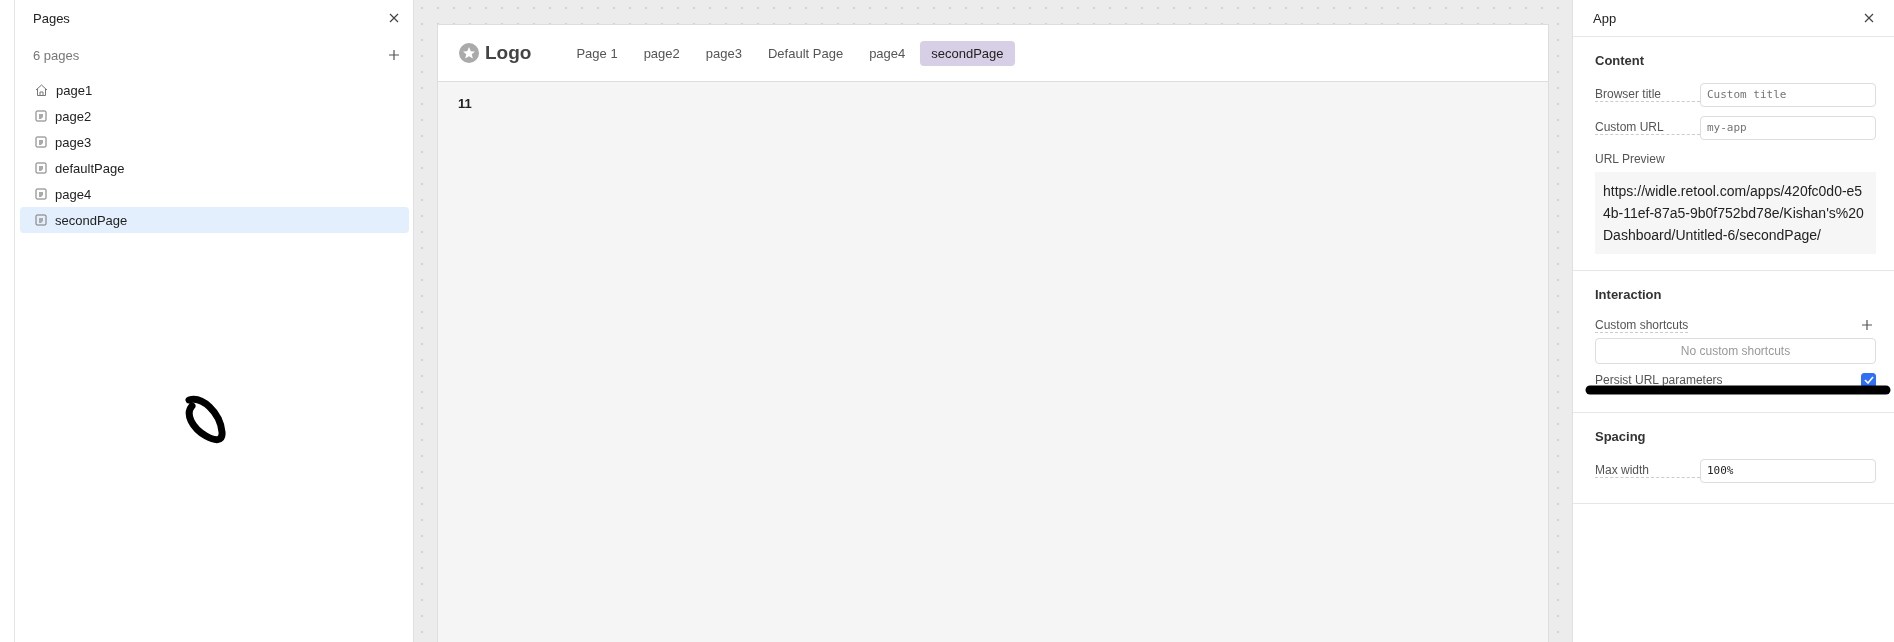 The image size is (1894, 642). What do you see at coordinates (56, 55) in the screenshot?
I see `page-count: 6 pages` at bounding box center [56, 55].